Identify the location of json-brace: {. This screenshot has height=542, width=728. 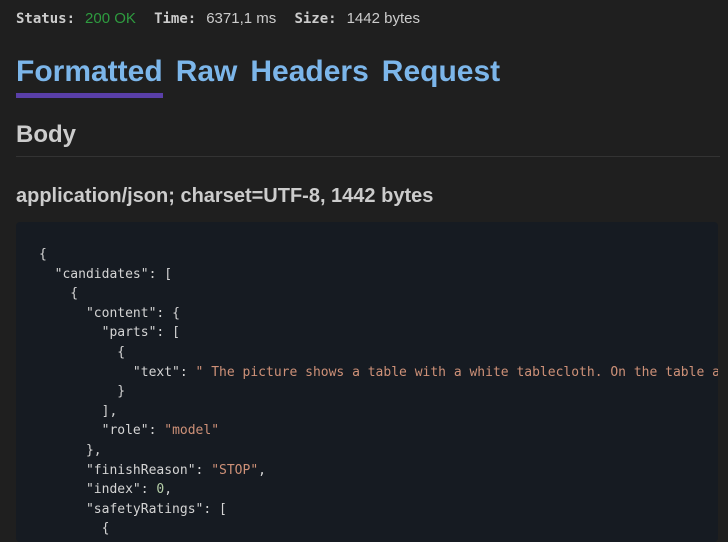
(43, 254).